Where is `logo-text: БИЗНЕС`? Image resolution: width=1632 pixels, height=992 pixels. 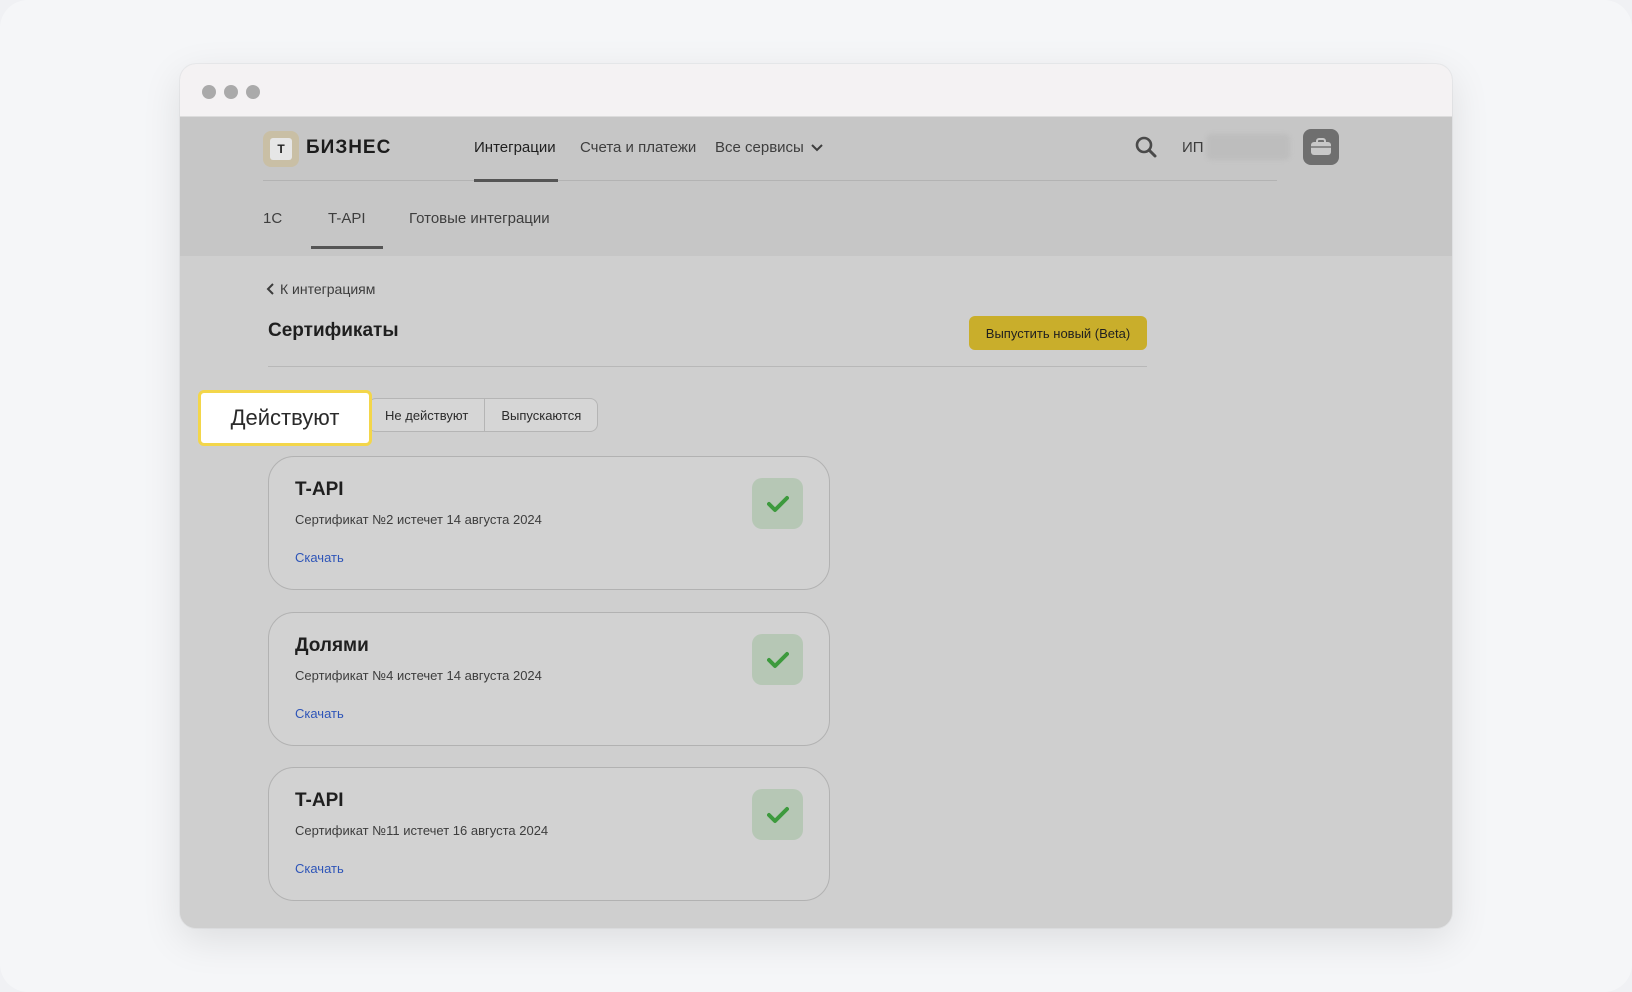
logo-text: БИЗНЕС is located at coordinates (348, 148).